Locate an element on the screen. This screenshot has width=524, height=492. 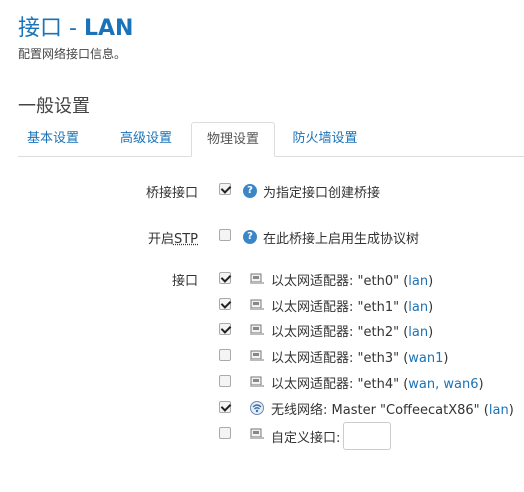
custom-interface-input is located at coordinates (367, 436).